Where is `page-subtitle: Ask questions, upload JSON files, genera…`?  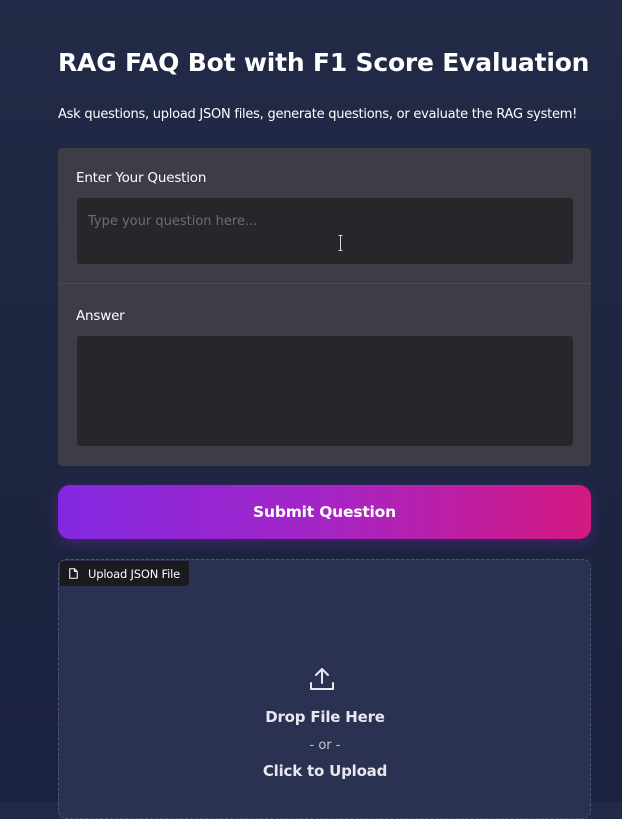
page-subtitle: Ask questions, upload JSON files, genera… is located at coordinates (318, 114).